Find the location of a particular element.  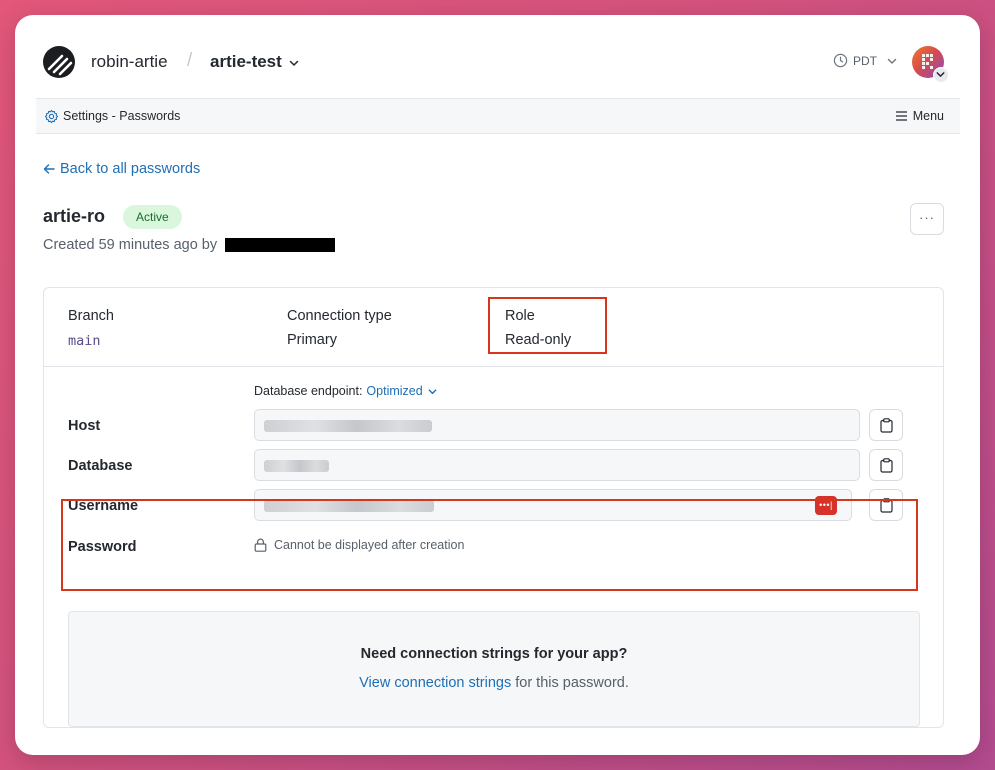

credentials-highlight-box is located at coordinates (489, 545).